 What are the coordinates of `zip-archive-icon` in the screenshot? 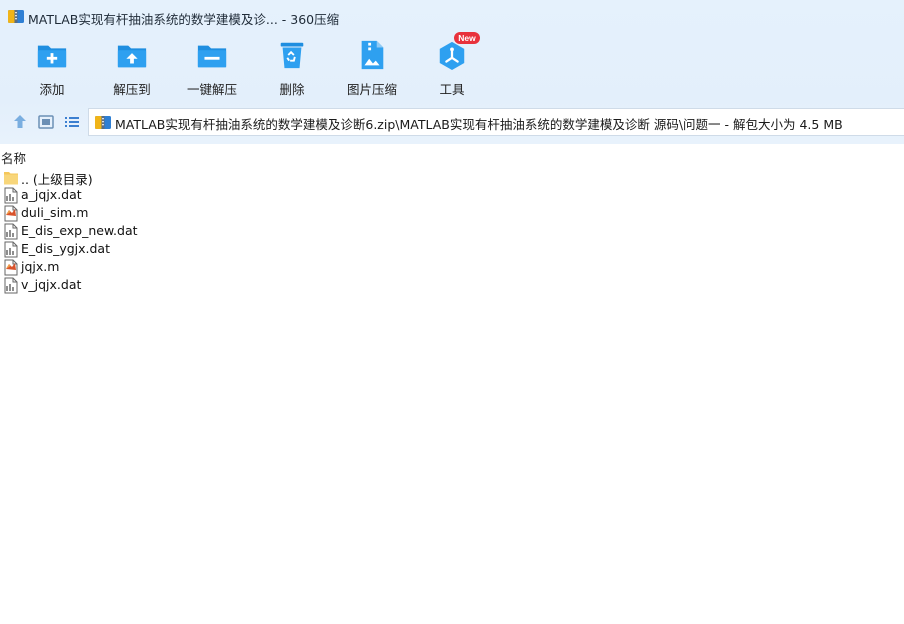 It's located at (103, 122).